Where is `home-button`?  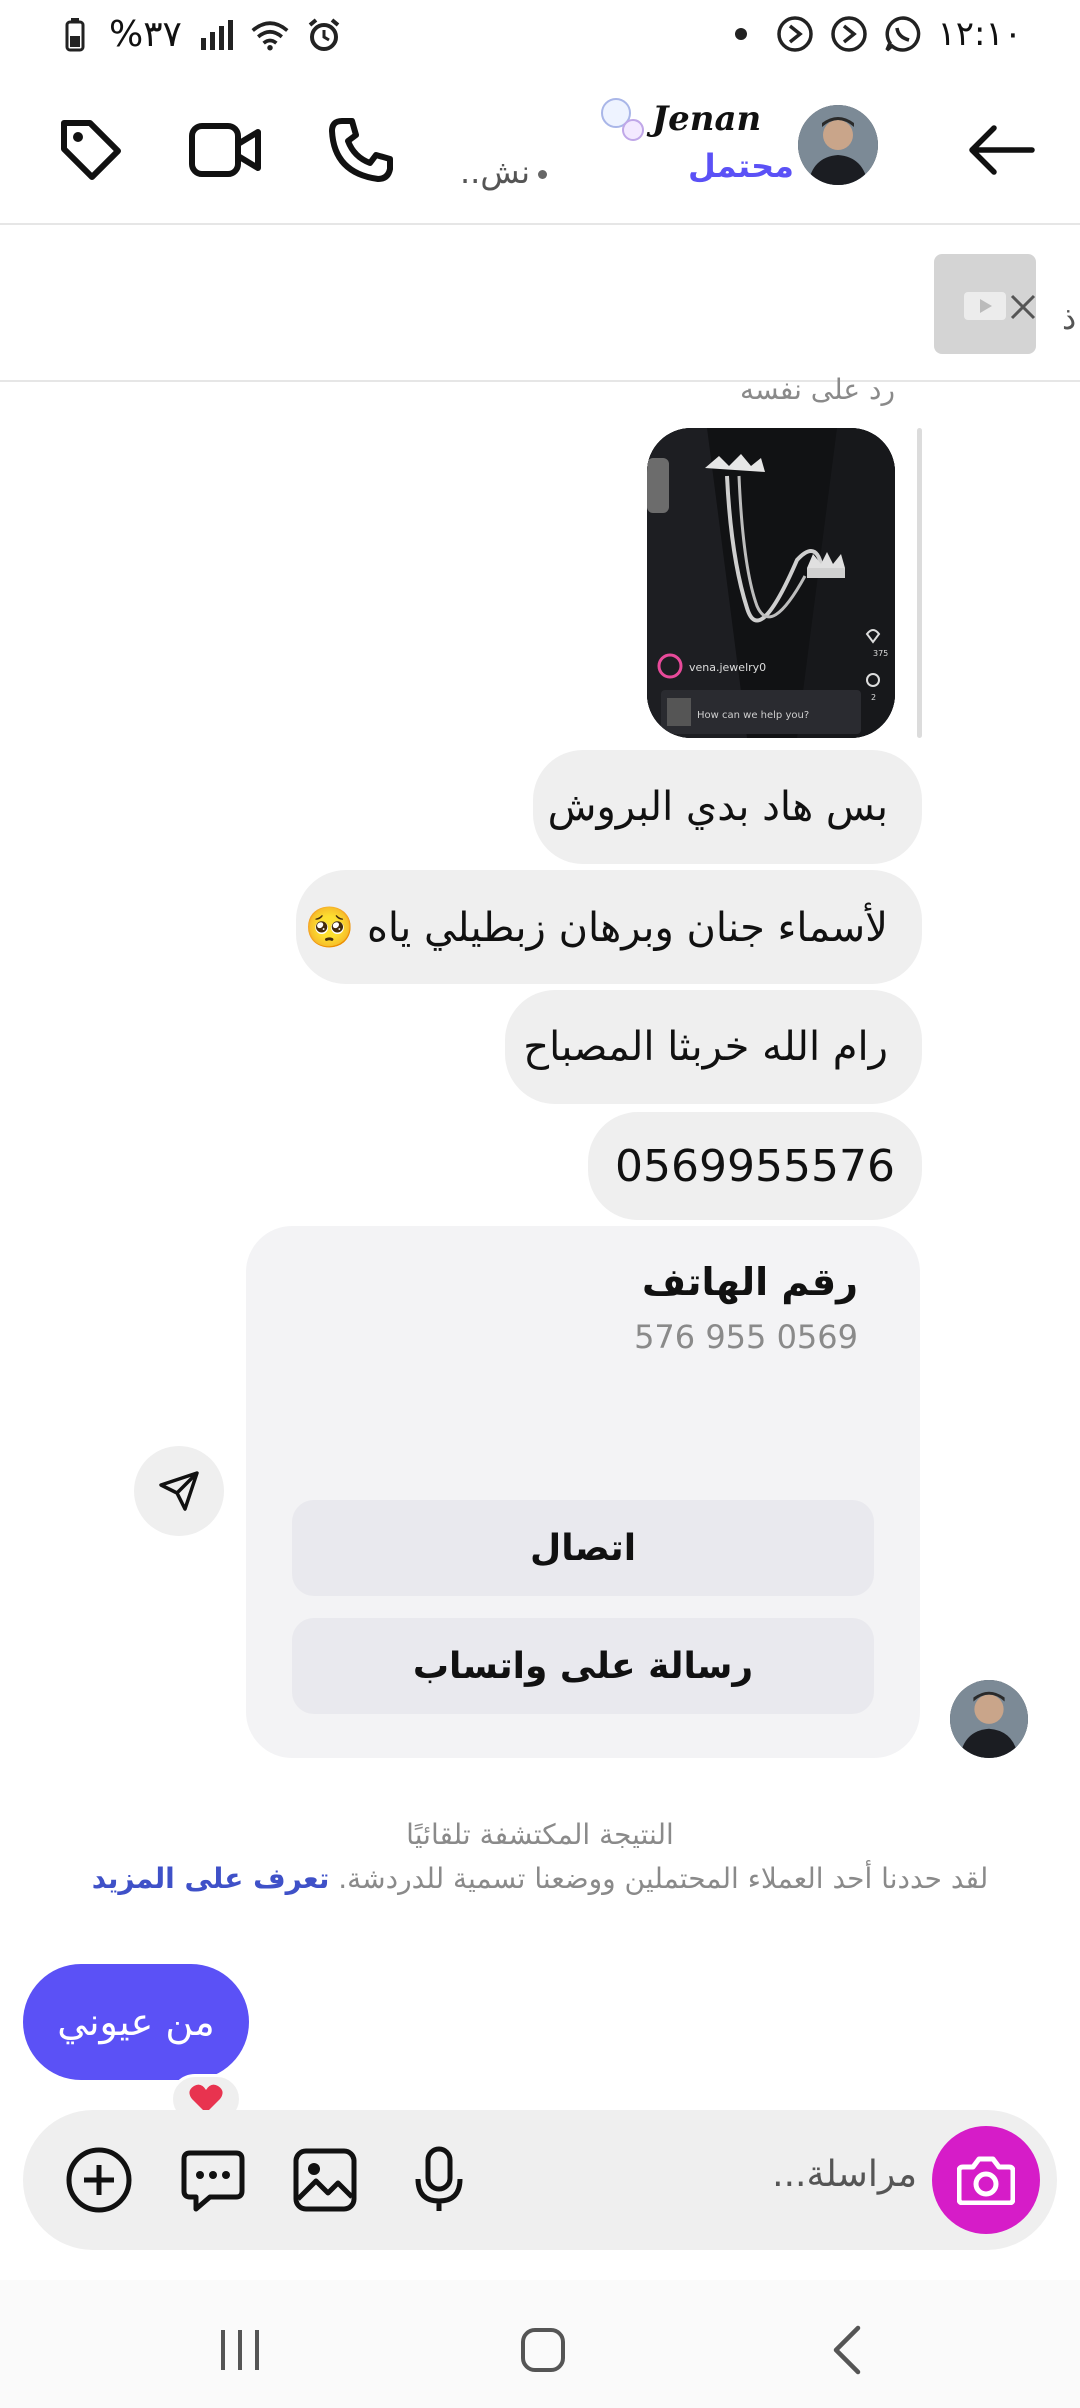
home-button is located at coordinates (543, 2350).